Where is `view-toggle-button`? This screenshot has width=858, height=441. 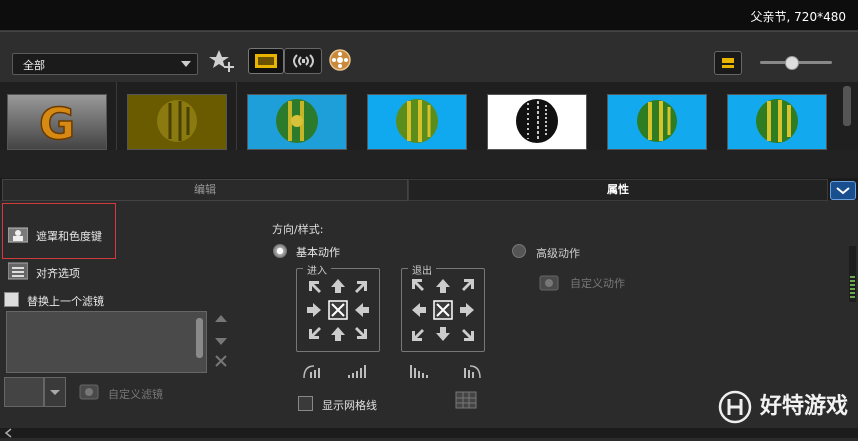 view-toggle-button is located at coordinates (728, 63).